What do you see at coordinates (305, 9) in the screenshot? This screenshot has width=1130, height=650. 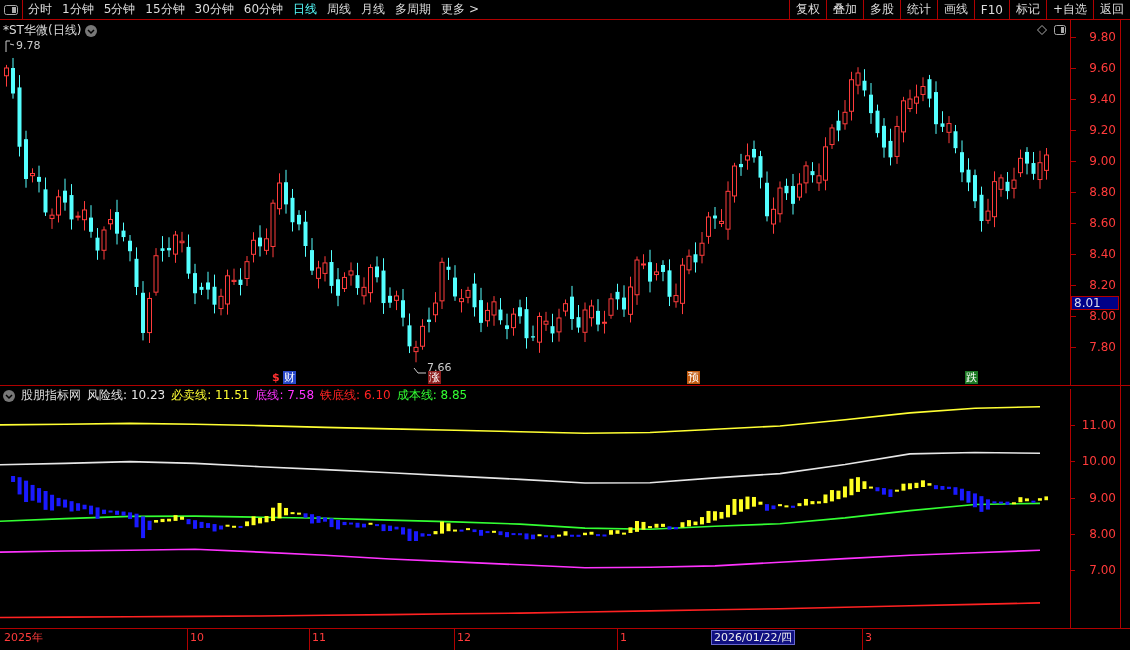 I see `period-tab: 日线` at bounding box center [305, 9].